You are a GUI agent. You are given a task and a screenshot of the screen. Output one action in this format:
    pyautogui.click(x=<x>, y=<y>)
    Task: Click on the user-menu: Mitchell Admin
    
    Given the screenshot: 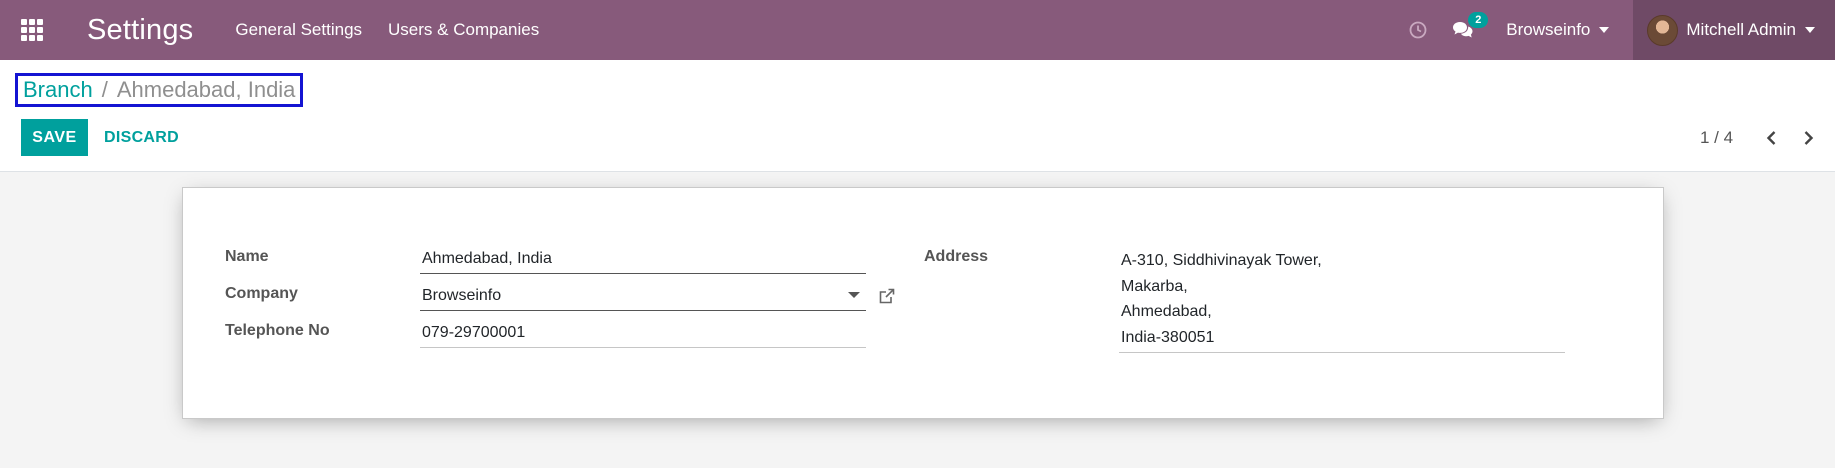 What is the action you would take?
    pyautogui.click(x=1734, y=30)
    